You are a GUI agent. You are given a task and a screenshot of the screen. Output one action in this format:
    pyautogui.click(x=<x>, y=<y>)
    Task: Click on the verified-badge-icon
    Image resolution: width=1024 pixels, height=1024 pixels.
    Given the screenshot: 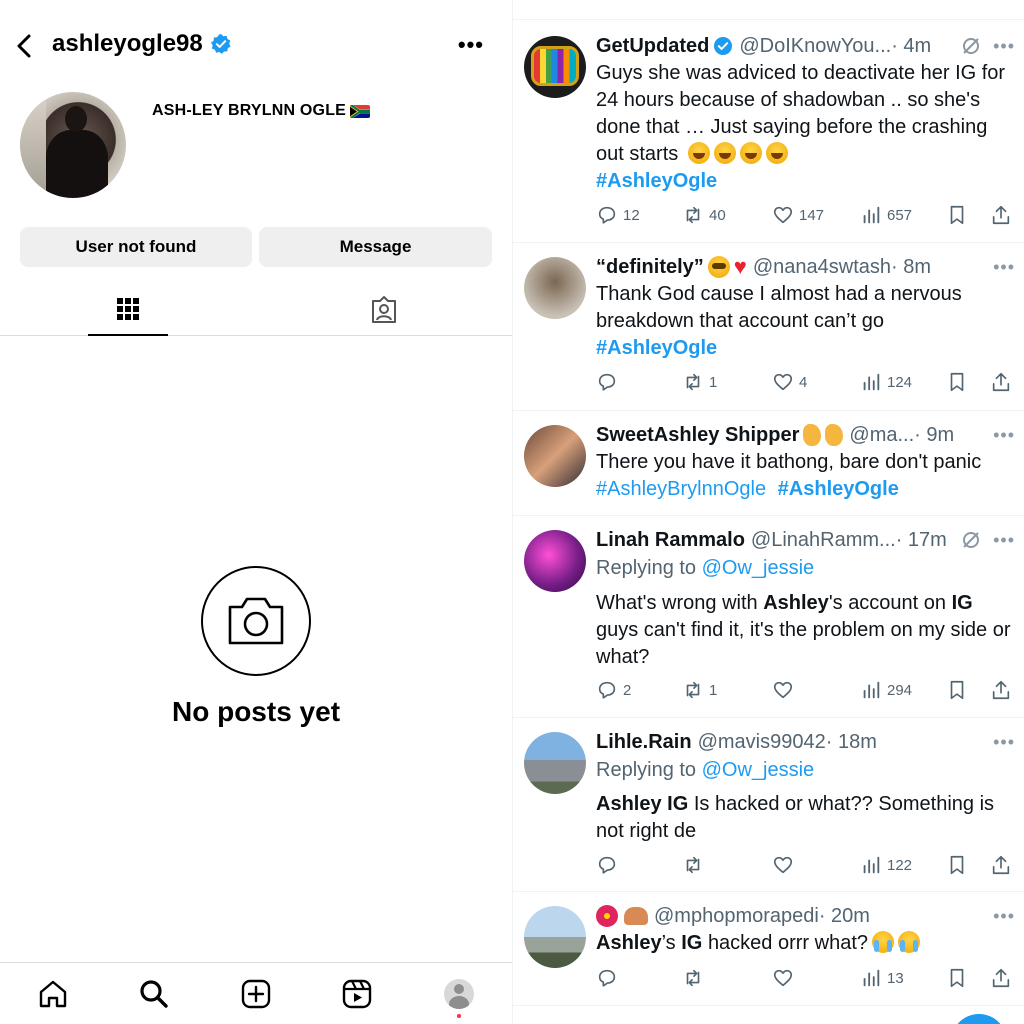 What is the action you would take?
    pyautogui.click(x=723, y=46)
    